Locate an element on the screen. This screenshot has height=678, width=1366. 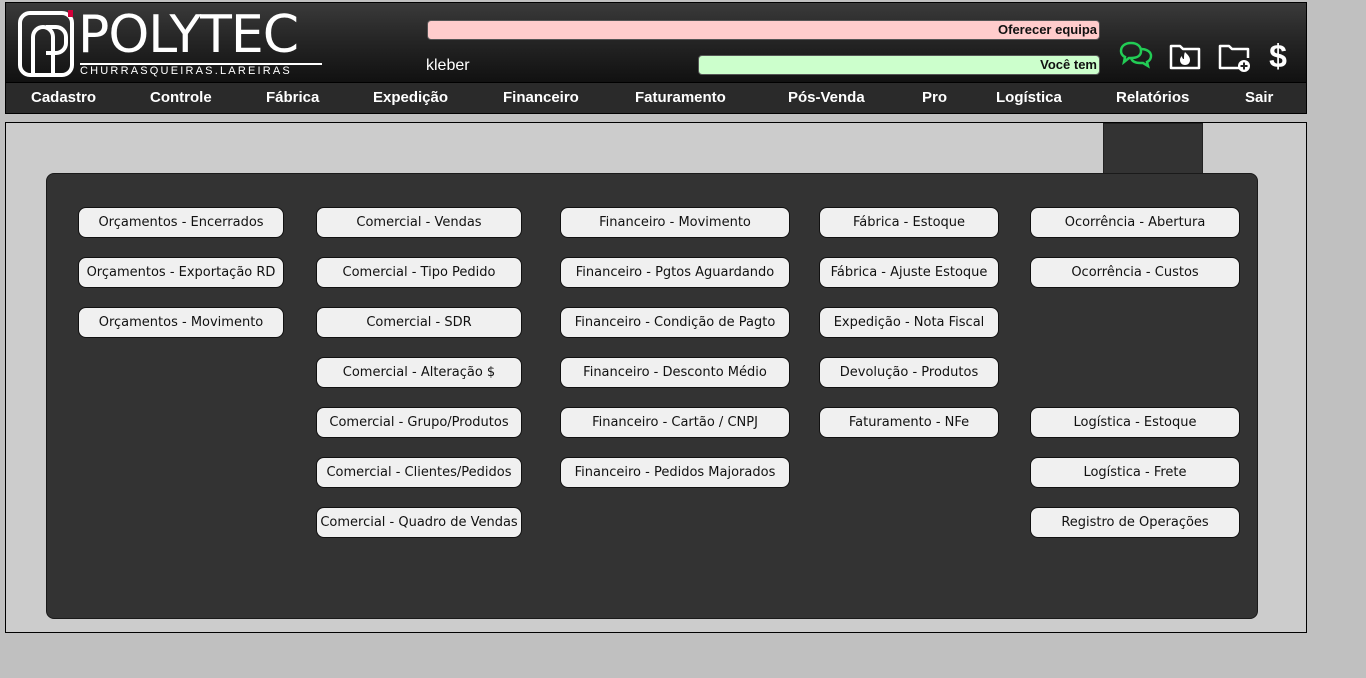
menu-button-logistica-frete: Logística - Frete is located at coordinates (1135, 472).